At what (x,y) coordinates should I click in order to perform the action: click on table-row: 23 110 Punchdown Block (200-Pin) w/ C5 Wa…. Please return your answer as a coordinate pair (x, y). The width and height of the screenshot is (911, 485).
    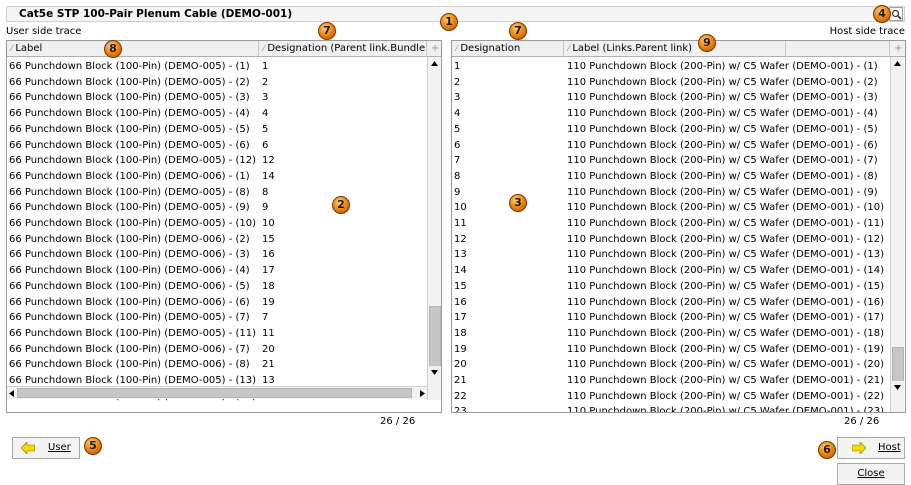
    Looking at the image, I should click on (671, 408).